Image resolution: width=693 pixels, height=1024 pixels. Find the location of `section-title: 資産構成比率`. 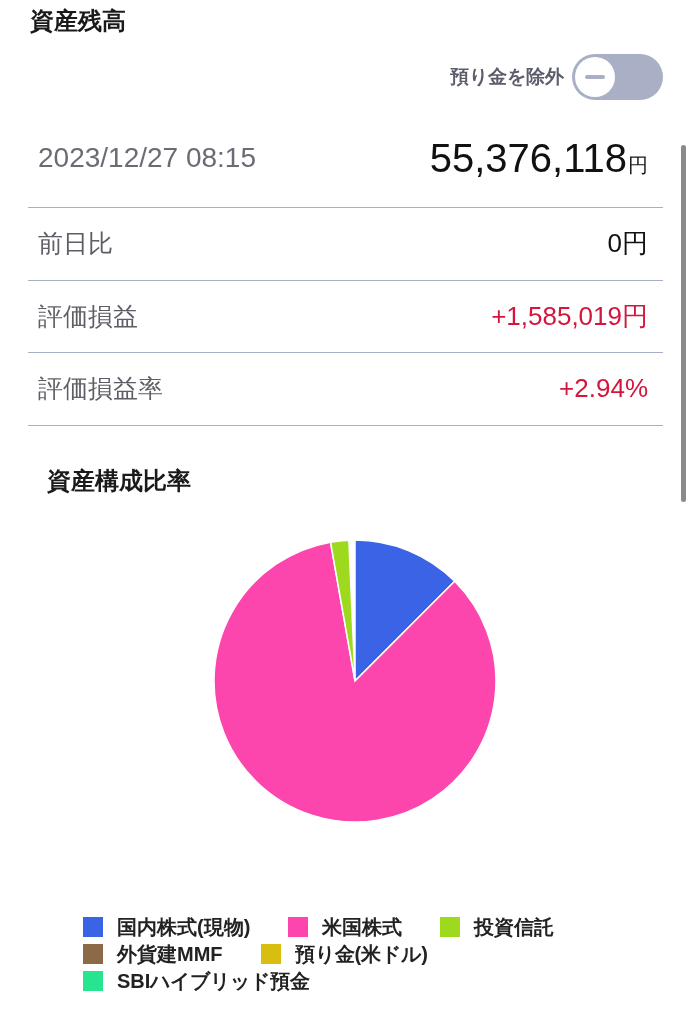

section-title: 資産構成比率 is located at coordinates (119, 480).